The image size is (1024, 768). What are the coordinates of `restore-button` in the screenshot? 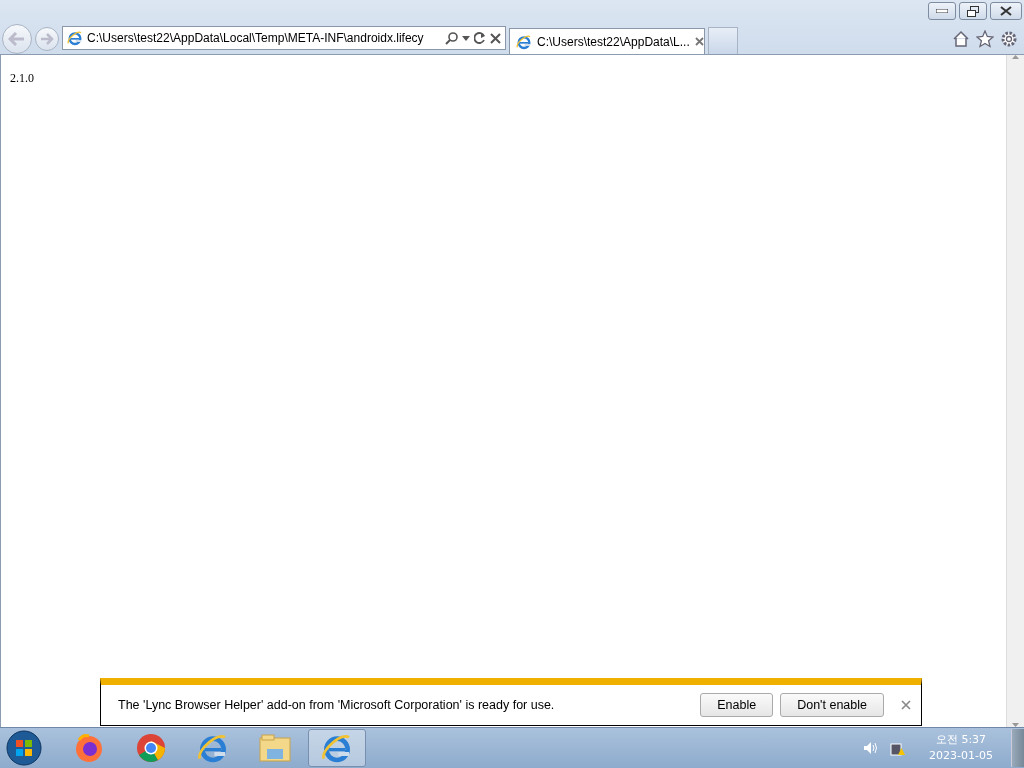 It's located at (973, 11).